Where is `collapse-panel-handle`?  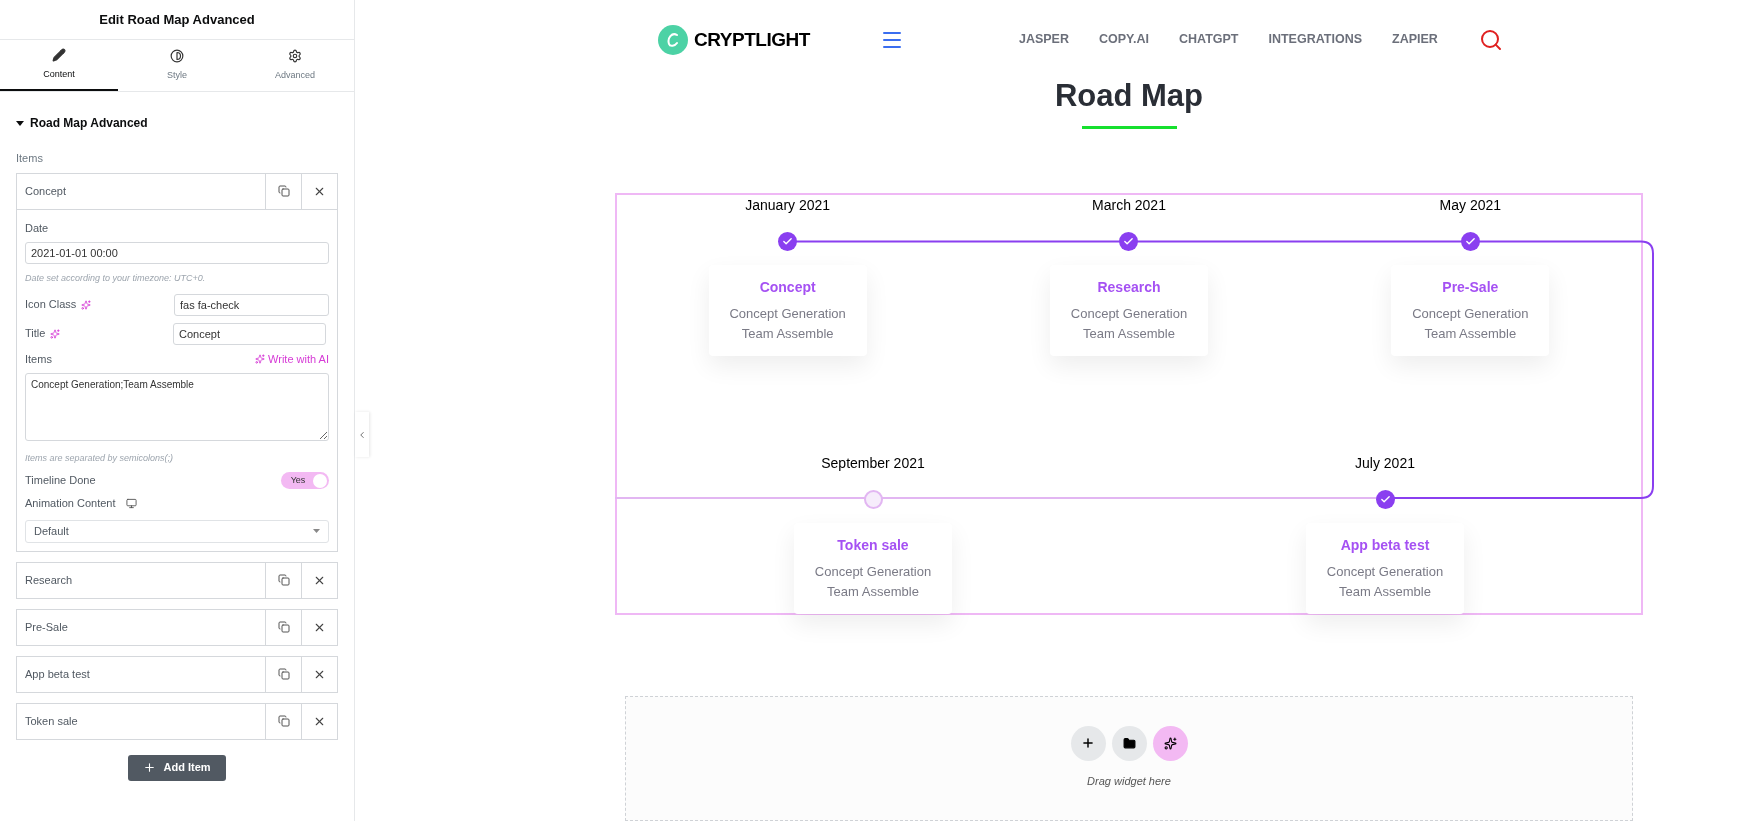
collapse-panel-handle is located at coordinates (362, 434).